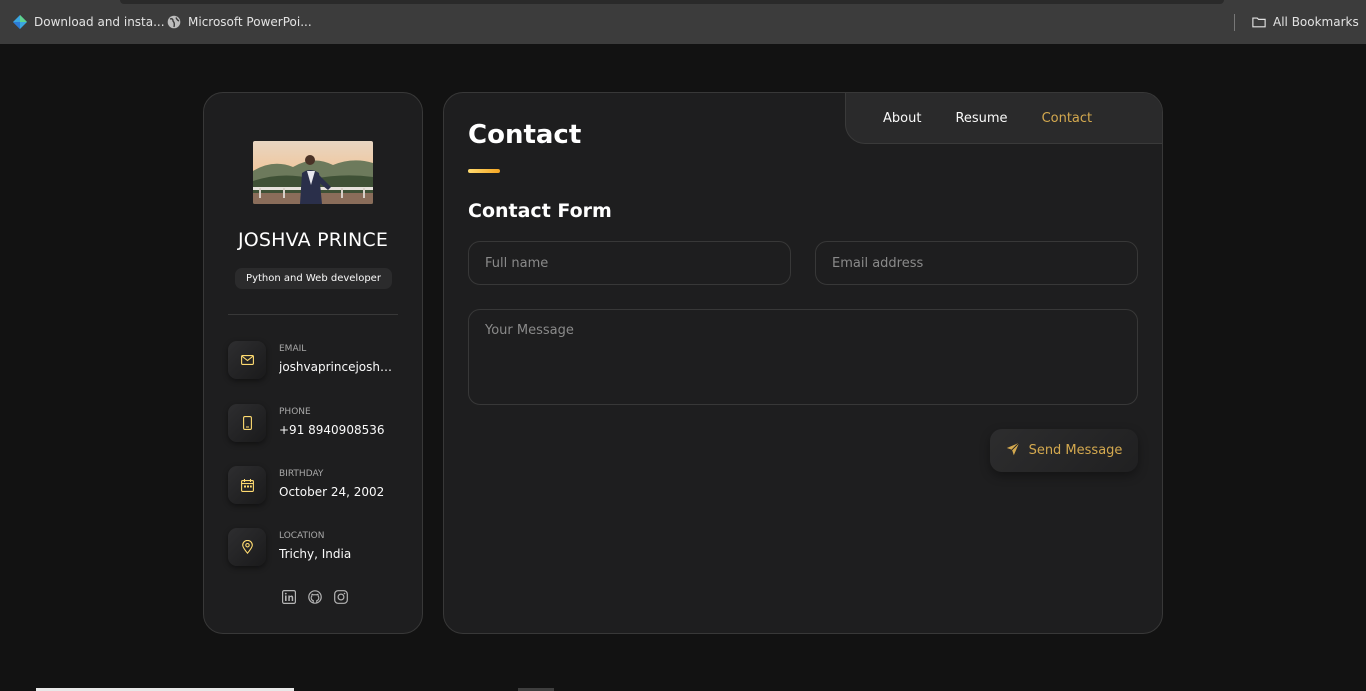 The height and width of the screenshot is (691, 1366). Describe the element at coordinates (540, 211) in the screenshot. I see `form-title: Contact Form` at that location.